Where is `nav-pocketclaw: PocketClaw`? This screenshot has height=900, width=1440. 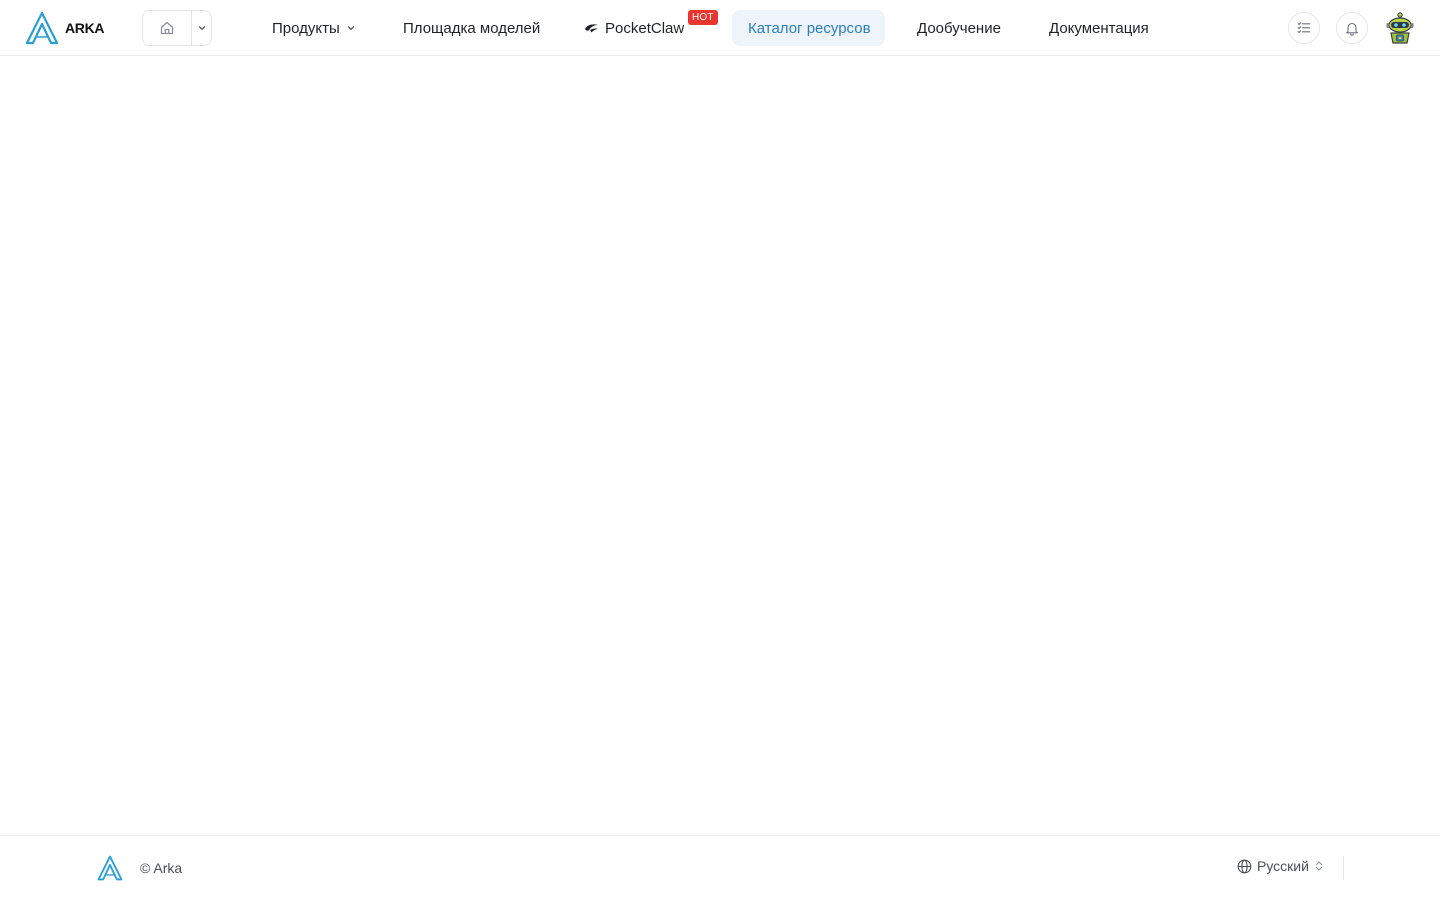 nav-pocketclaw: PocketClaw is located at coordinates (634, 28).